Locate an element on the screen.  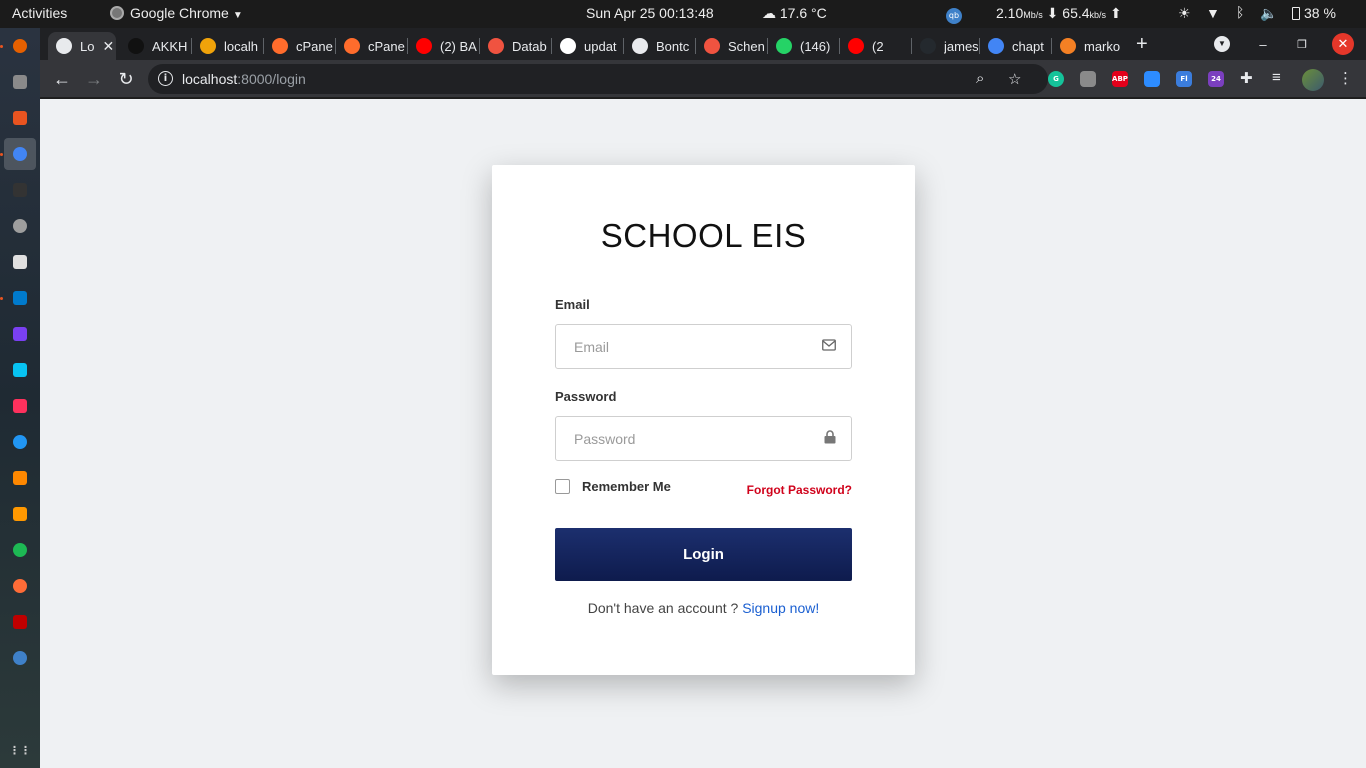
net-speed-indicator: 2.10Mb/s ⬇ 65.4kb/s ⬆ is located at coordinates (1059, 13).